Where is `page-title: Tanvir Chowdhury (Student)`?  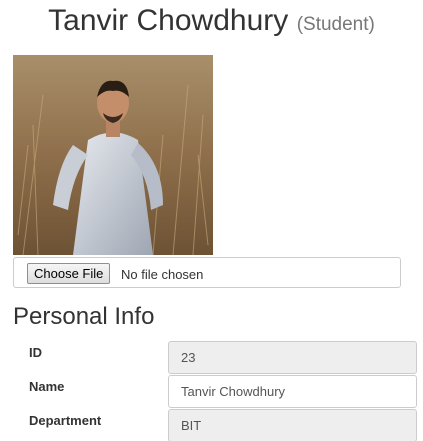
page-title: Tanvir Chowdhury (Student) is located at coordinates (211, 21).